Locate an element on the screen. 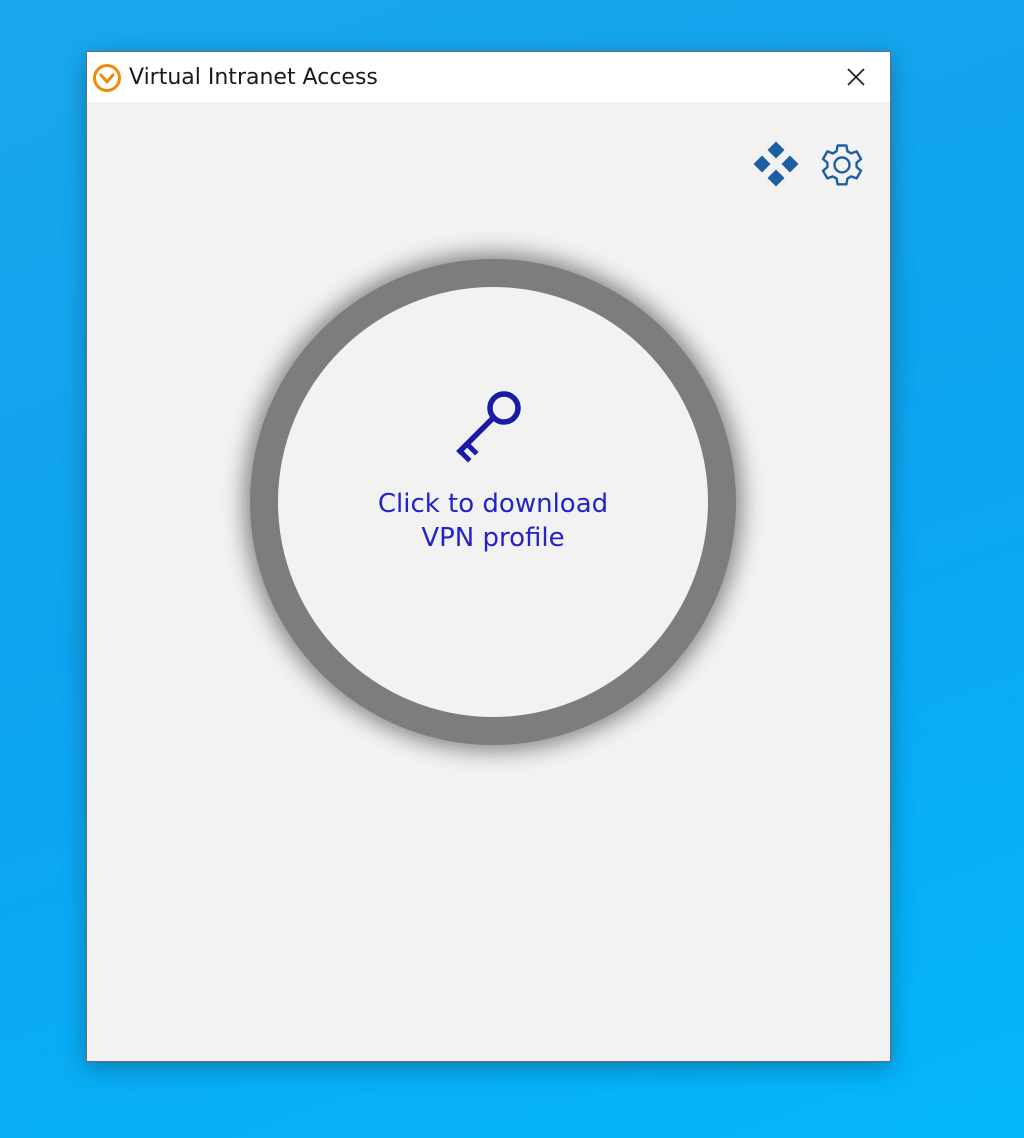 The height and width of the screenshot is (1138, 1024). close-button is located at coordinates (856, 77).